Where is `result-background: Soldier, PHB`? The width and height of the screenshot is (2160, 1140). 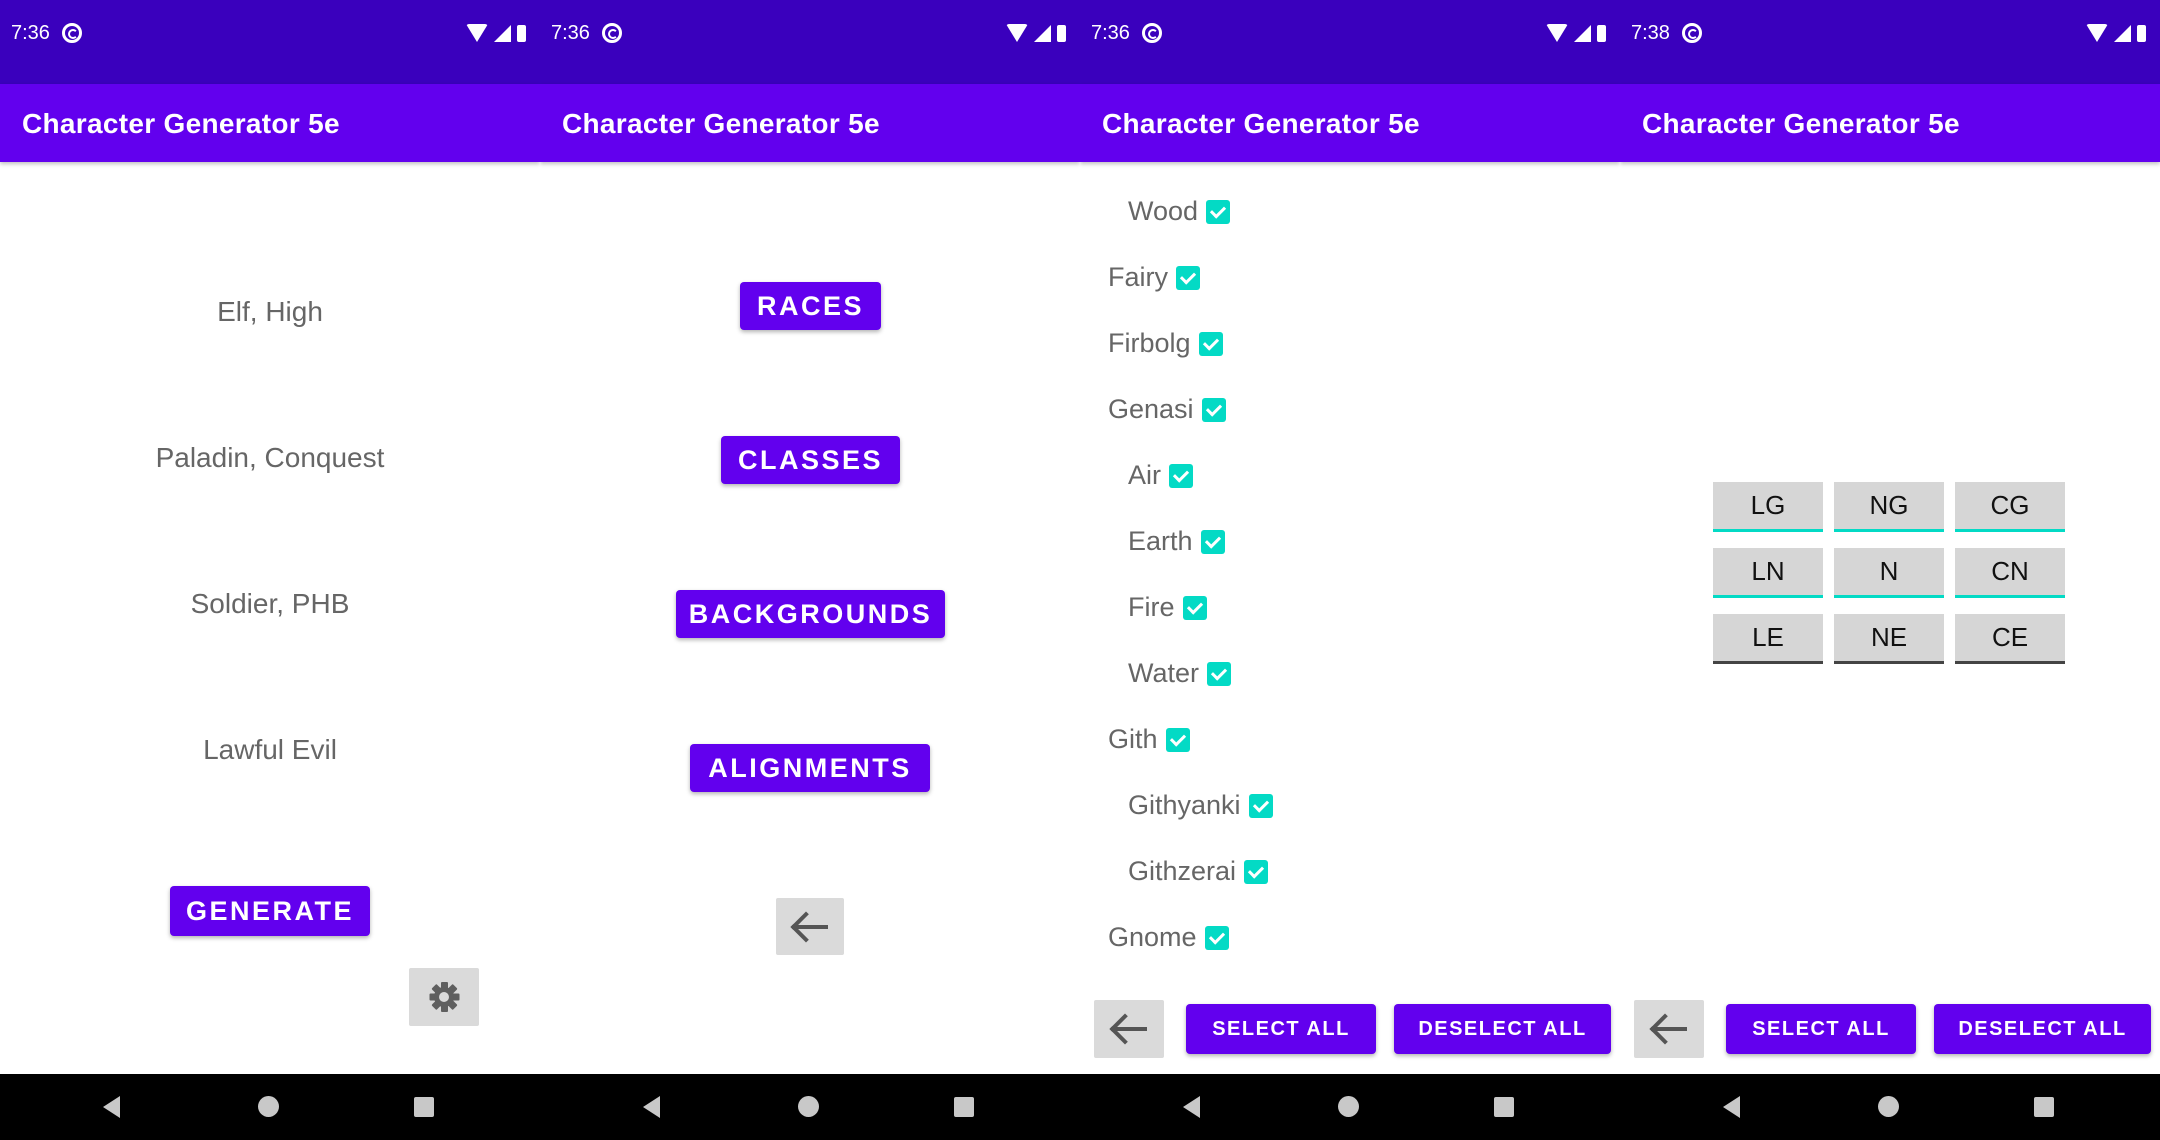 result-background: Soldier, PHB is located at coordinates (270, 603).